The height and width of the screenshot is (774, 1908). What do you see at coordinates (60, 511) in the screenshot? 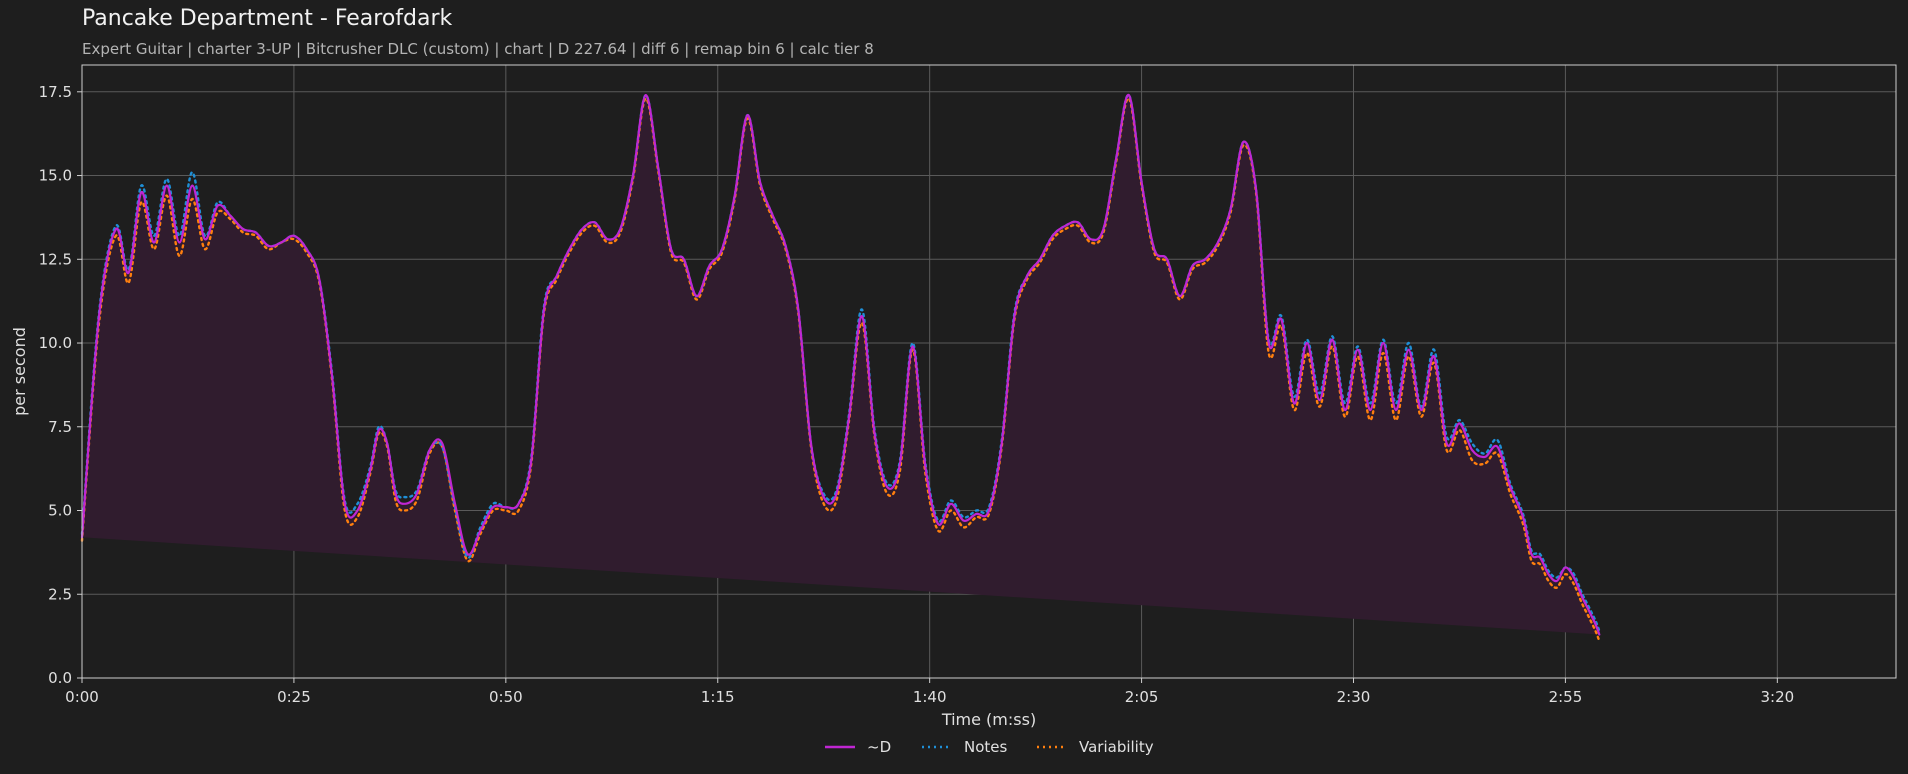
I see `y-tick-label: 5.0` at bounding box center [60, 511].